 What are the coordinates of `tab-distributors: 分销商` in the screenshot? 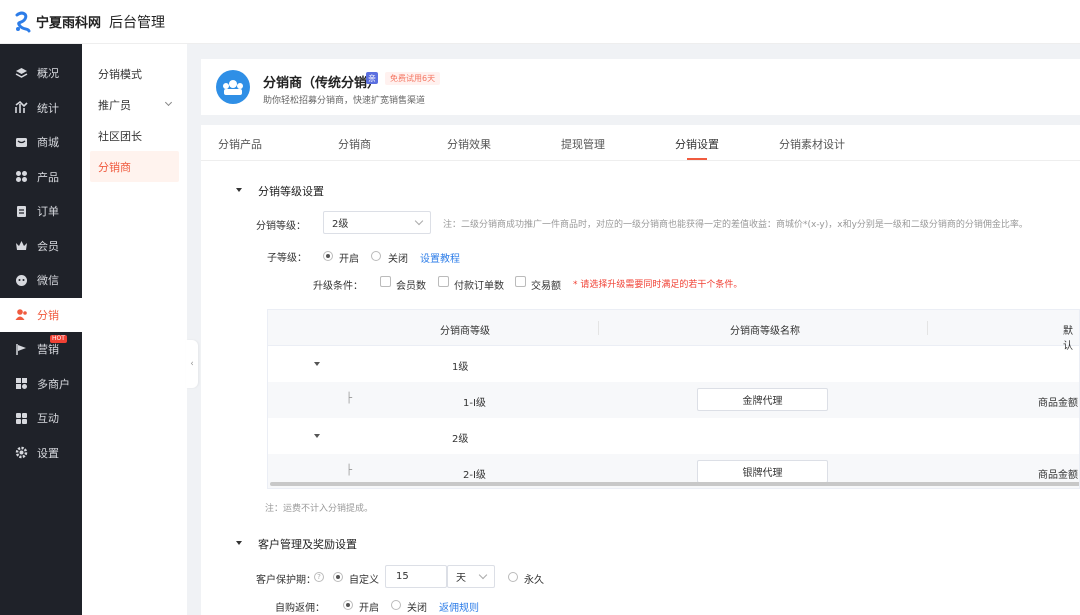 It's located at (354, 144).